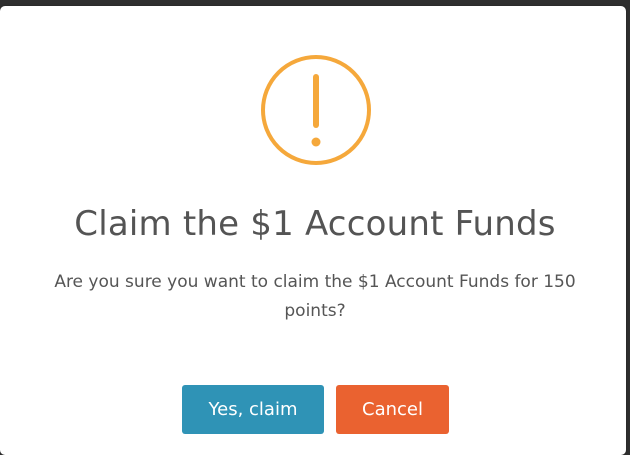  What do you see at coordinates (392, 409) in the screenshot?
I see `cancel-button: Cancel` at bounding box center [392, 409].